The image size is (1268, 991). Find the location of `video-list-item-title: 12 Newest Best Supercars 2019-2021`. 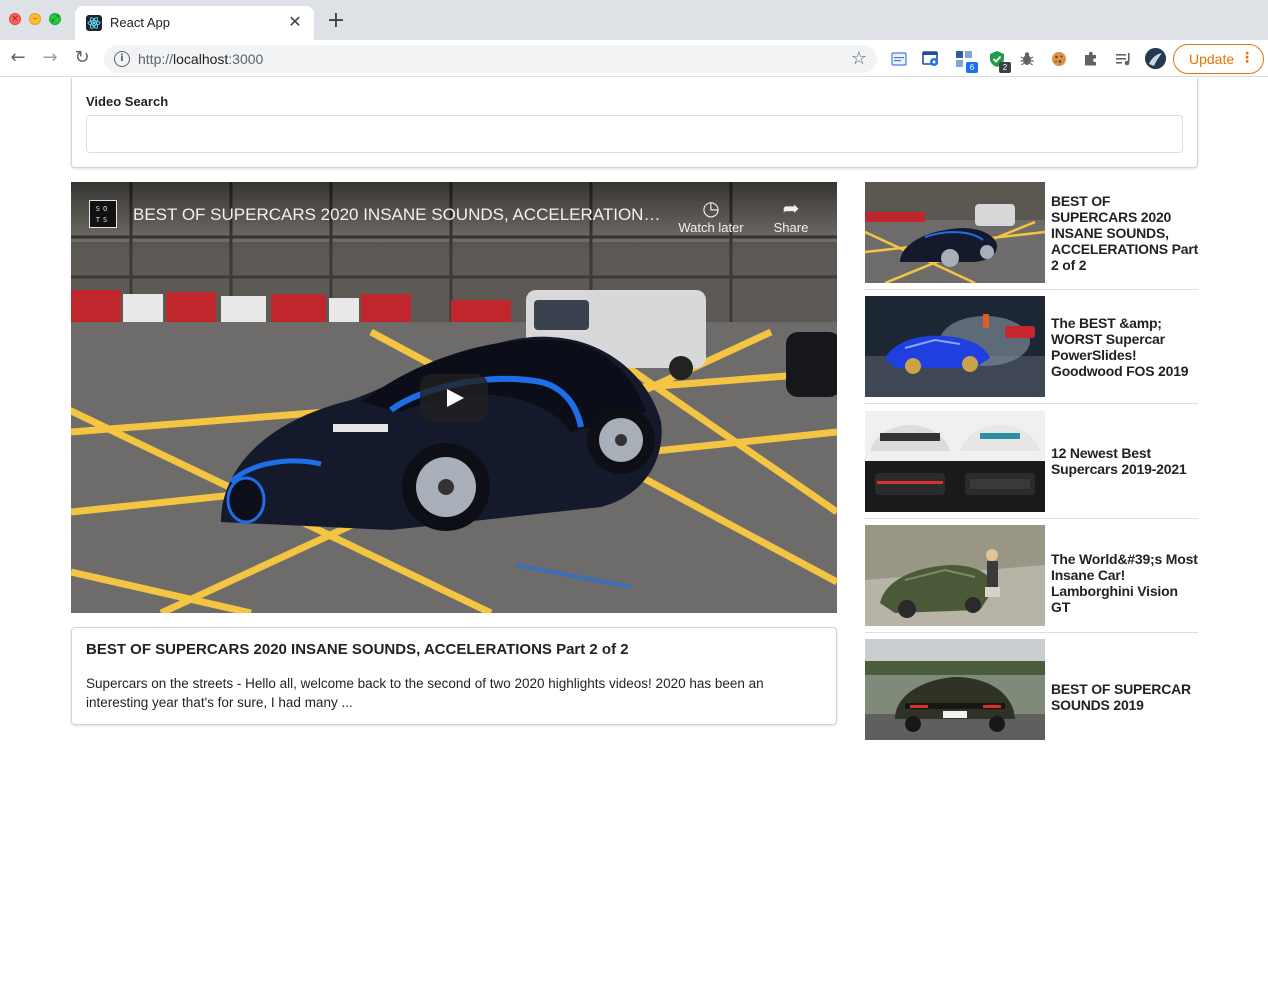

video-list-item-title: 12 Newest Best Supercars 2019-2021 is located at coordinates (1125, 461).